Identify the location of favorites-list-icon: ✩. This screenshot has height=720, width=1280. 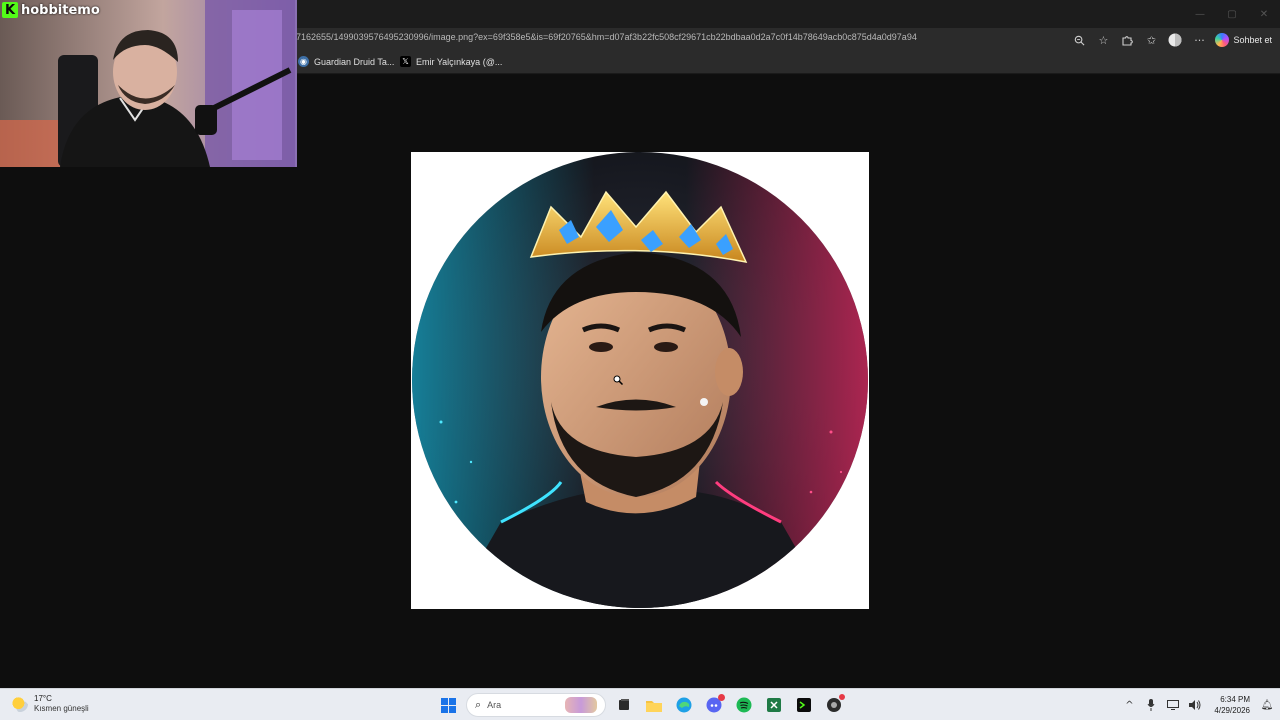
(1151, 40).